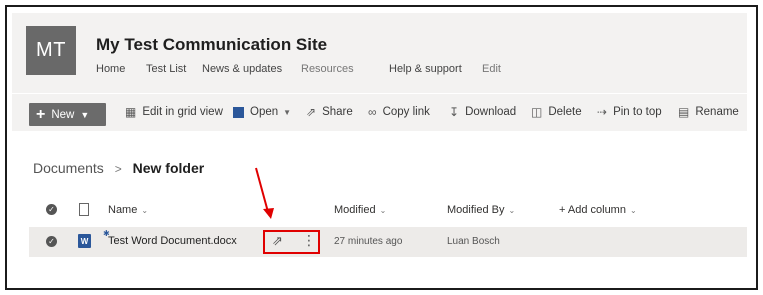 Image resolution: width=763 pixels, height=295 pixels. I want to click on annotation-arrow, so click(264, 193).